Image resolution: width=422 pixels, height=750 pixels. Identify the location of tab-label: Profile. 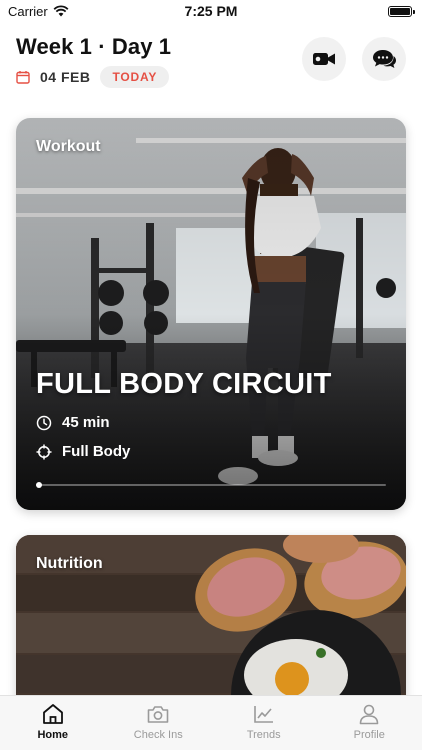
(369, 735).